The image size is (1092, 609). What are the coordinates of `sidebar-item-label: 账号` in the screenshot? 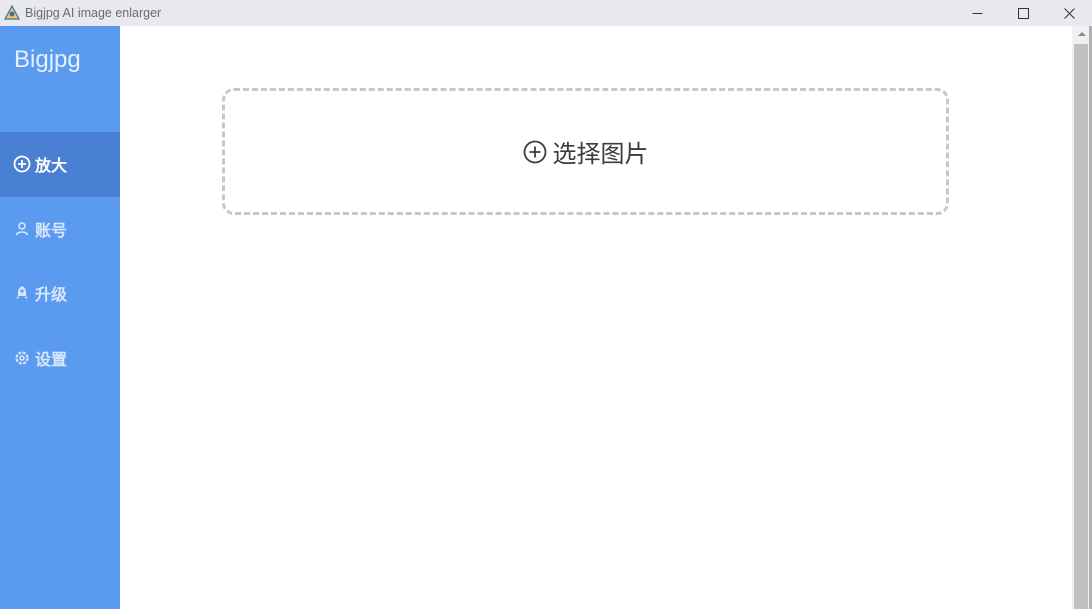 It's located at (51, 230).